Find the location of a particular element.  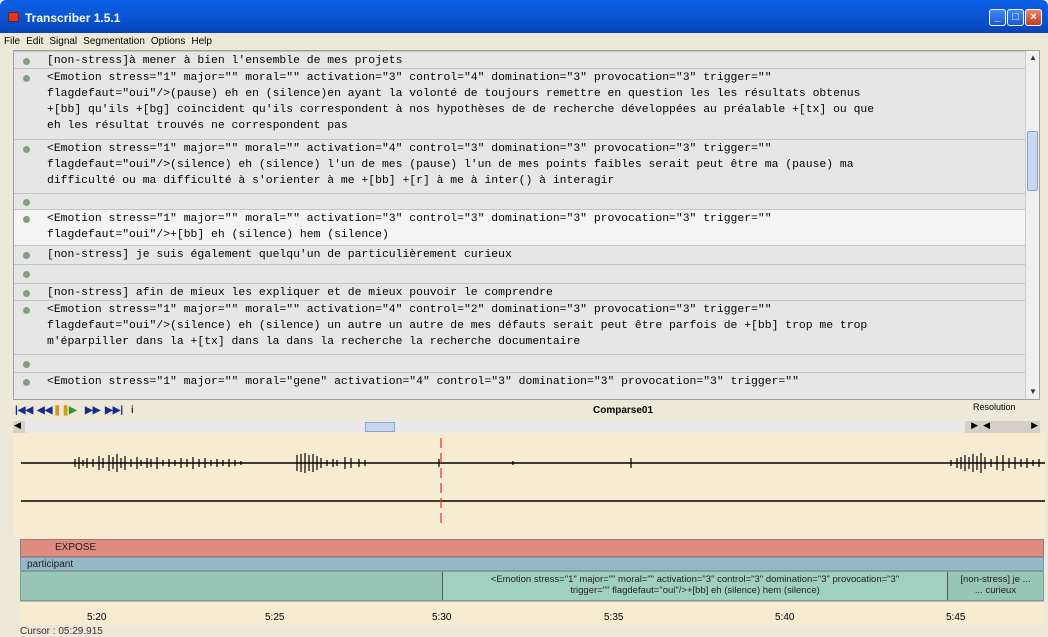

tier-segment: [non-stress] je ... ... curieux is located at coordinates (995, 586).